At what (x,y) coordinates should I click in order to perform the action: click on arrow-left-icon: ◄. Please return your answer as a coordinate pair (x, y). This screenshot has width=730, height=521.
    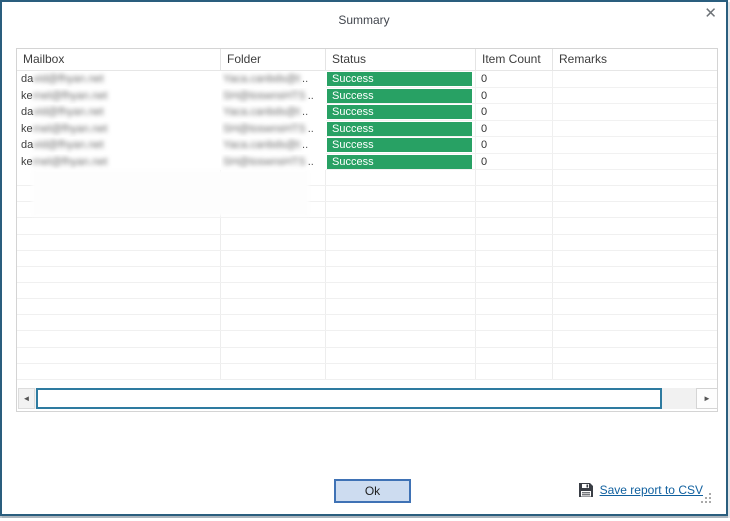
    Looking at the image, I should click on (26, 398).